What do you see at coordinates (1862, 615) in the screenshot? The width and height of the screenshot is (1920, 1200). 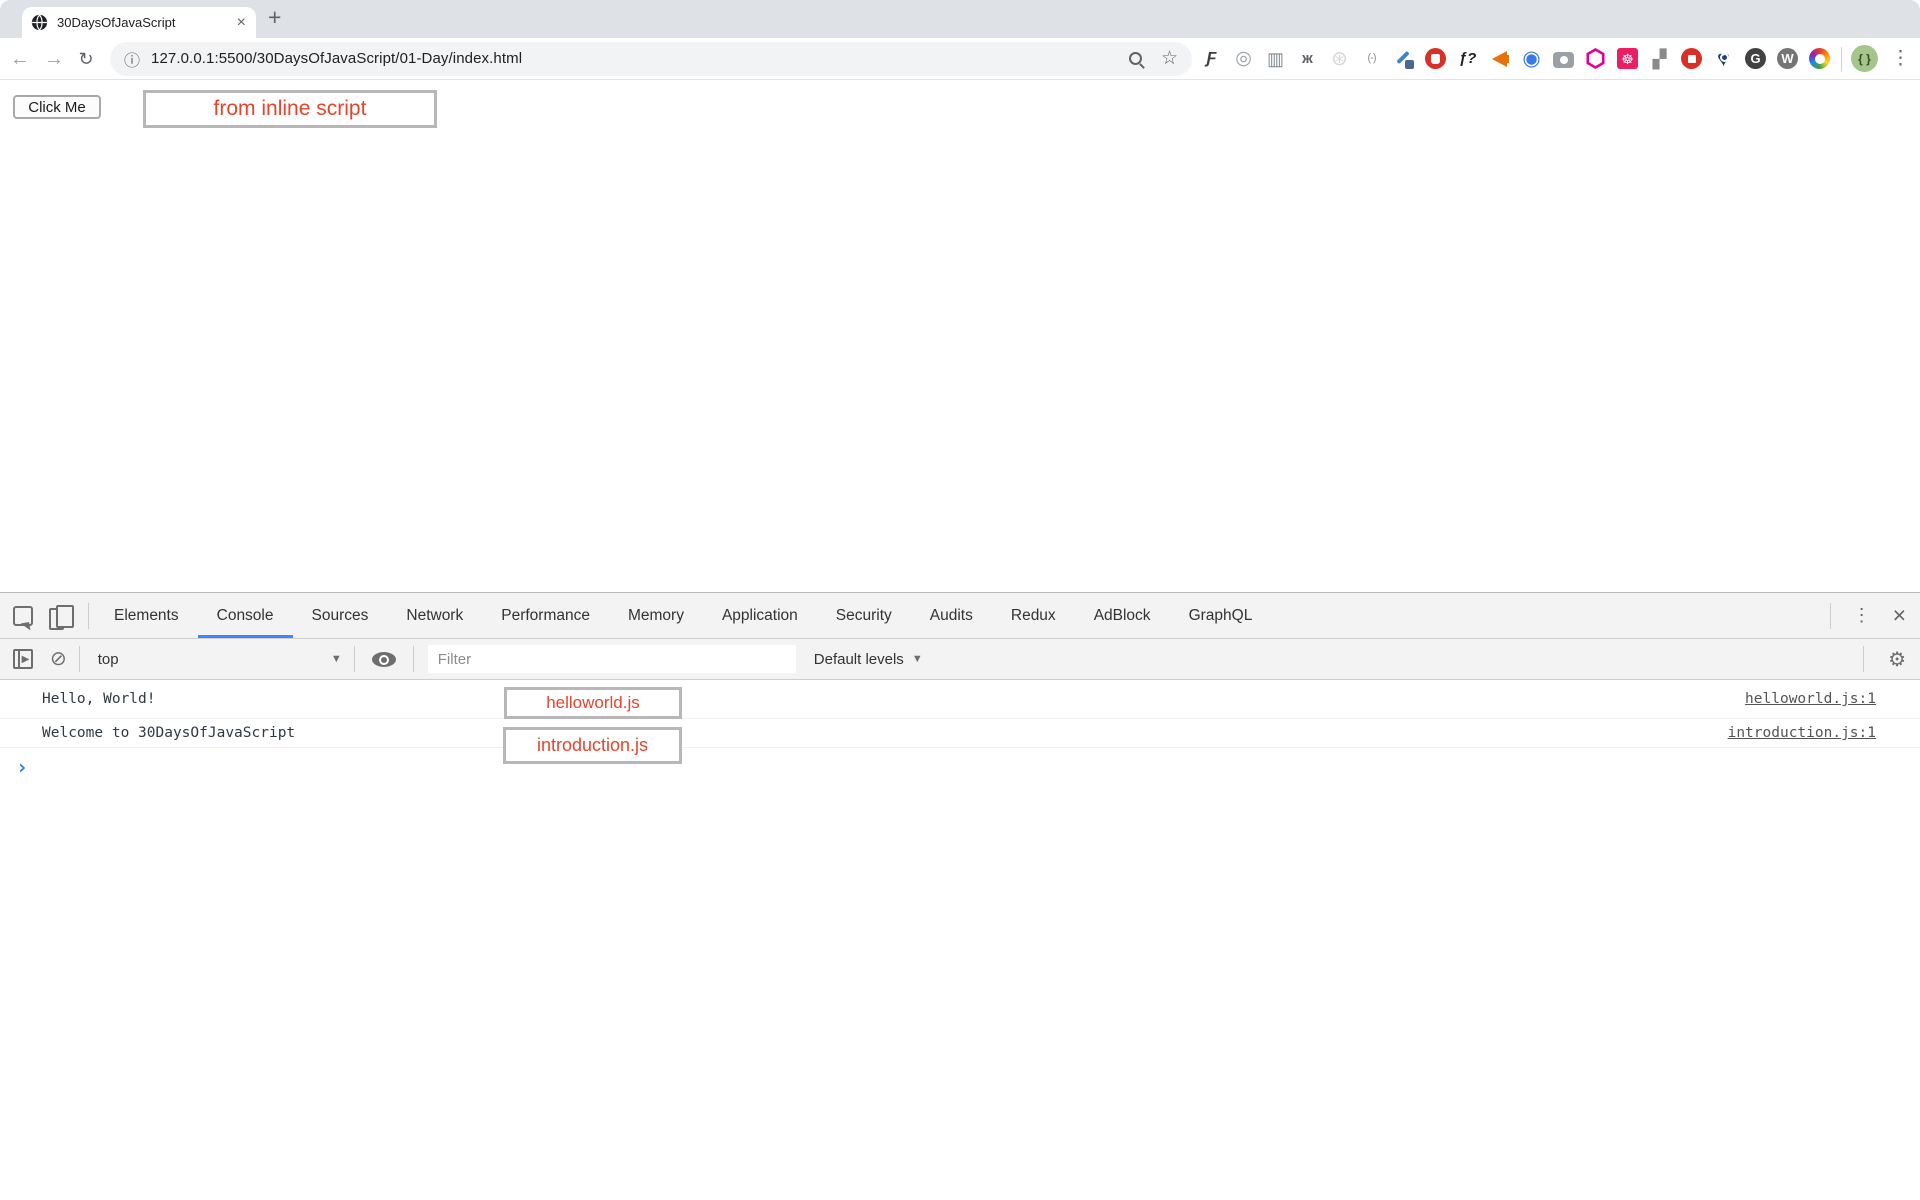 I see `devtools-menu-icon: ⋮` at bounding box center [1862, 615].